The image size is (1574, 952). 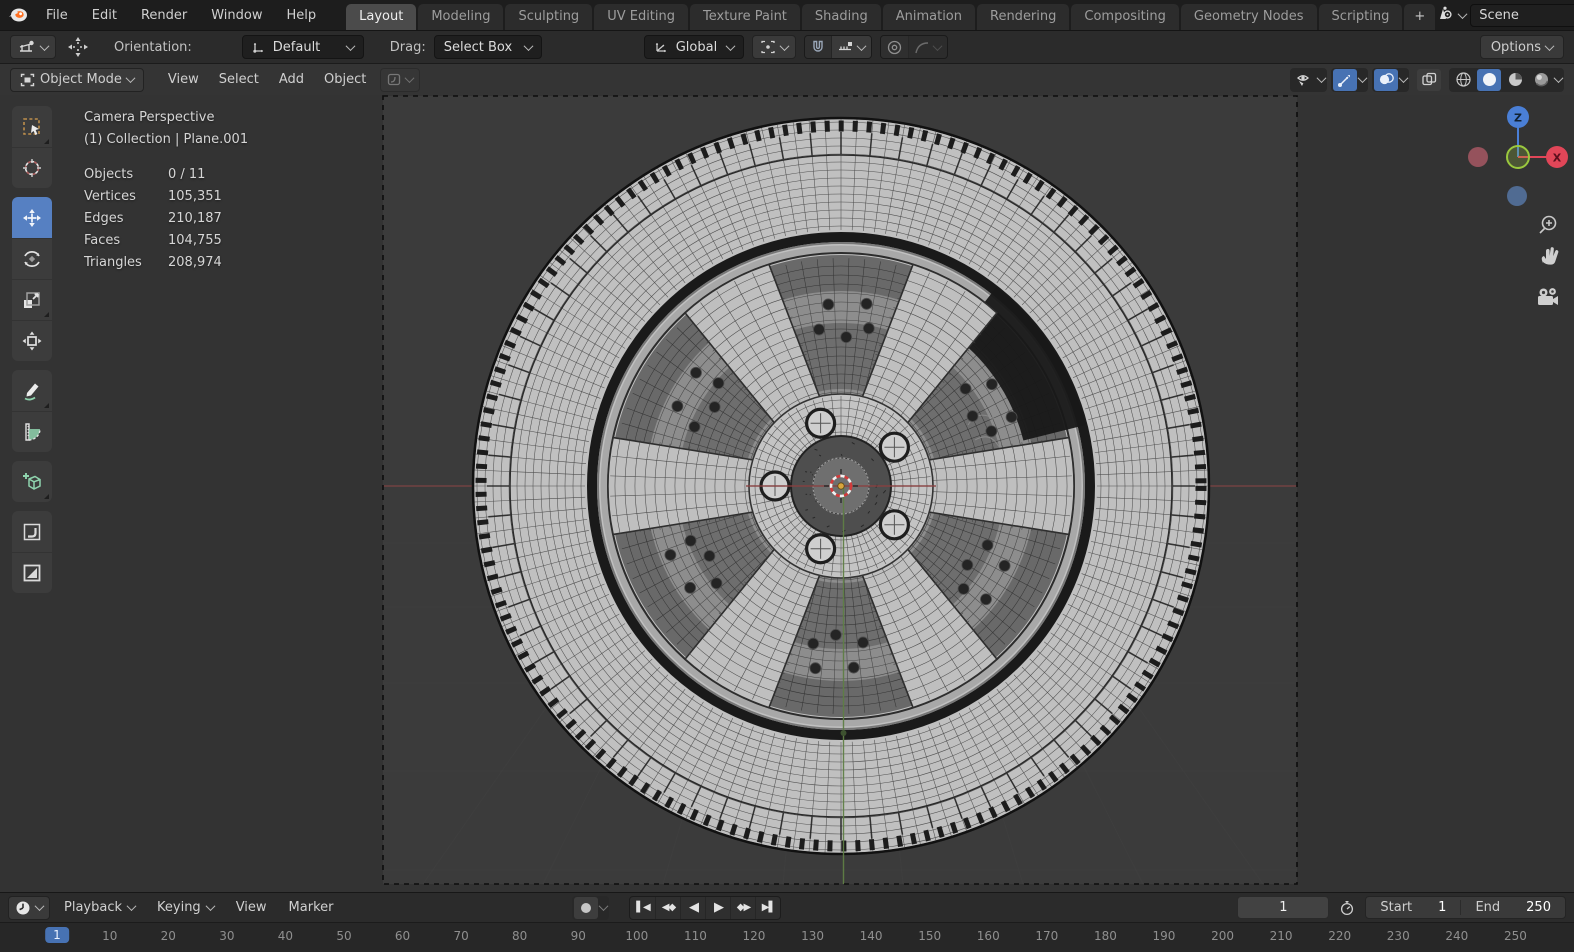 What do you see at coordinates (1521, 47) in the screenshot?
I see `options-button: Options` at bounding box center [1521, 47].